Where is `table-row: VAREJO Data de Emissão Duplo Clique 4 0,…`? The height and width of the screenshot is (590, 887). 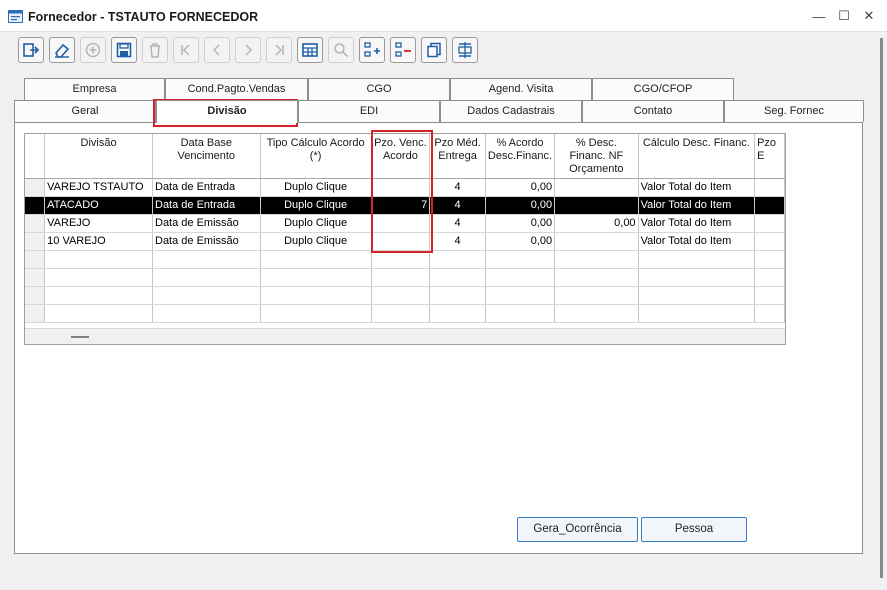 table-row: VAREJO Data de Emissão Duplo Clique 4 0,… is located at coordinates (405, 223).